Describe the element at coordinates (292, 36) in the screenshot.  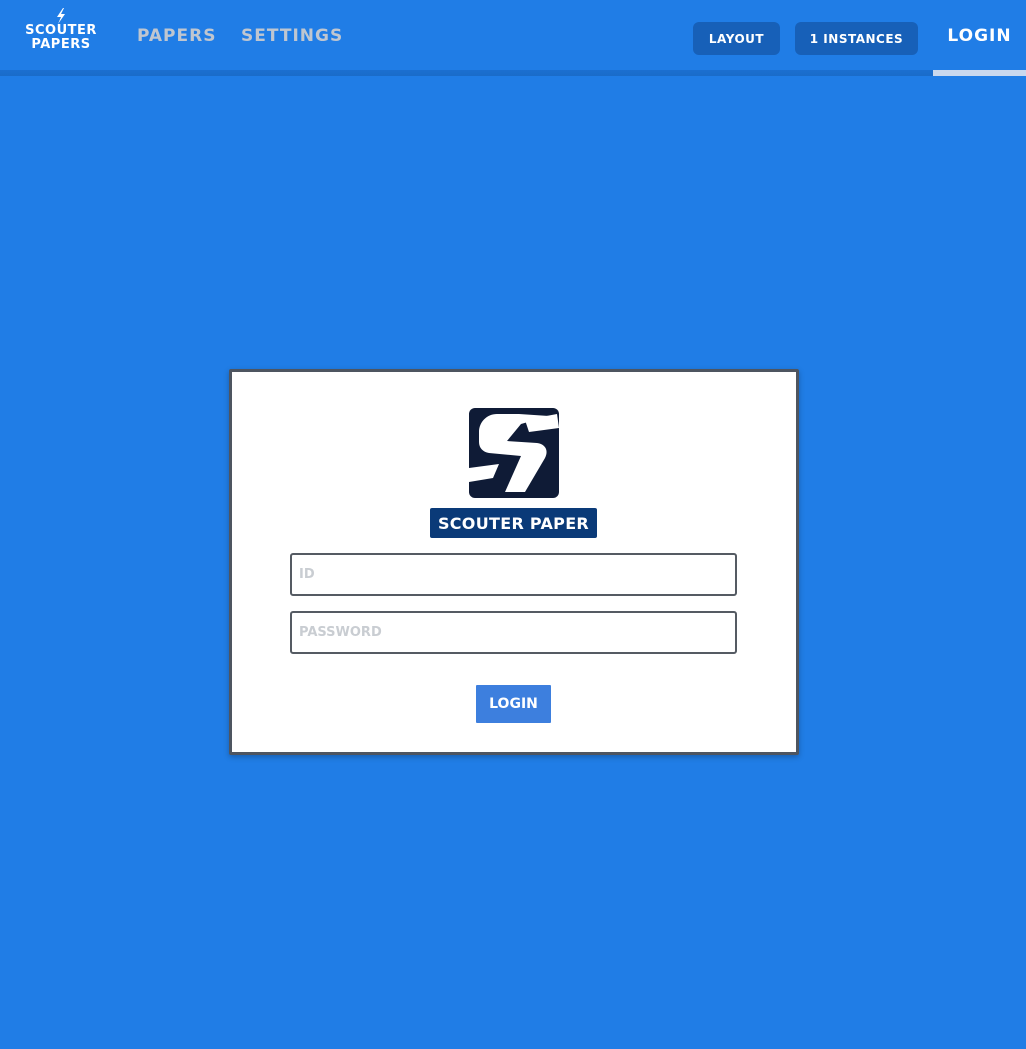
I see `nav-link-settings: SETTINGS` at that location.